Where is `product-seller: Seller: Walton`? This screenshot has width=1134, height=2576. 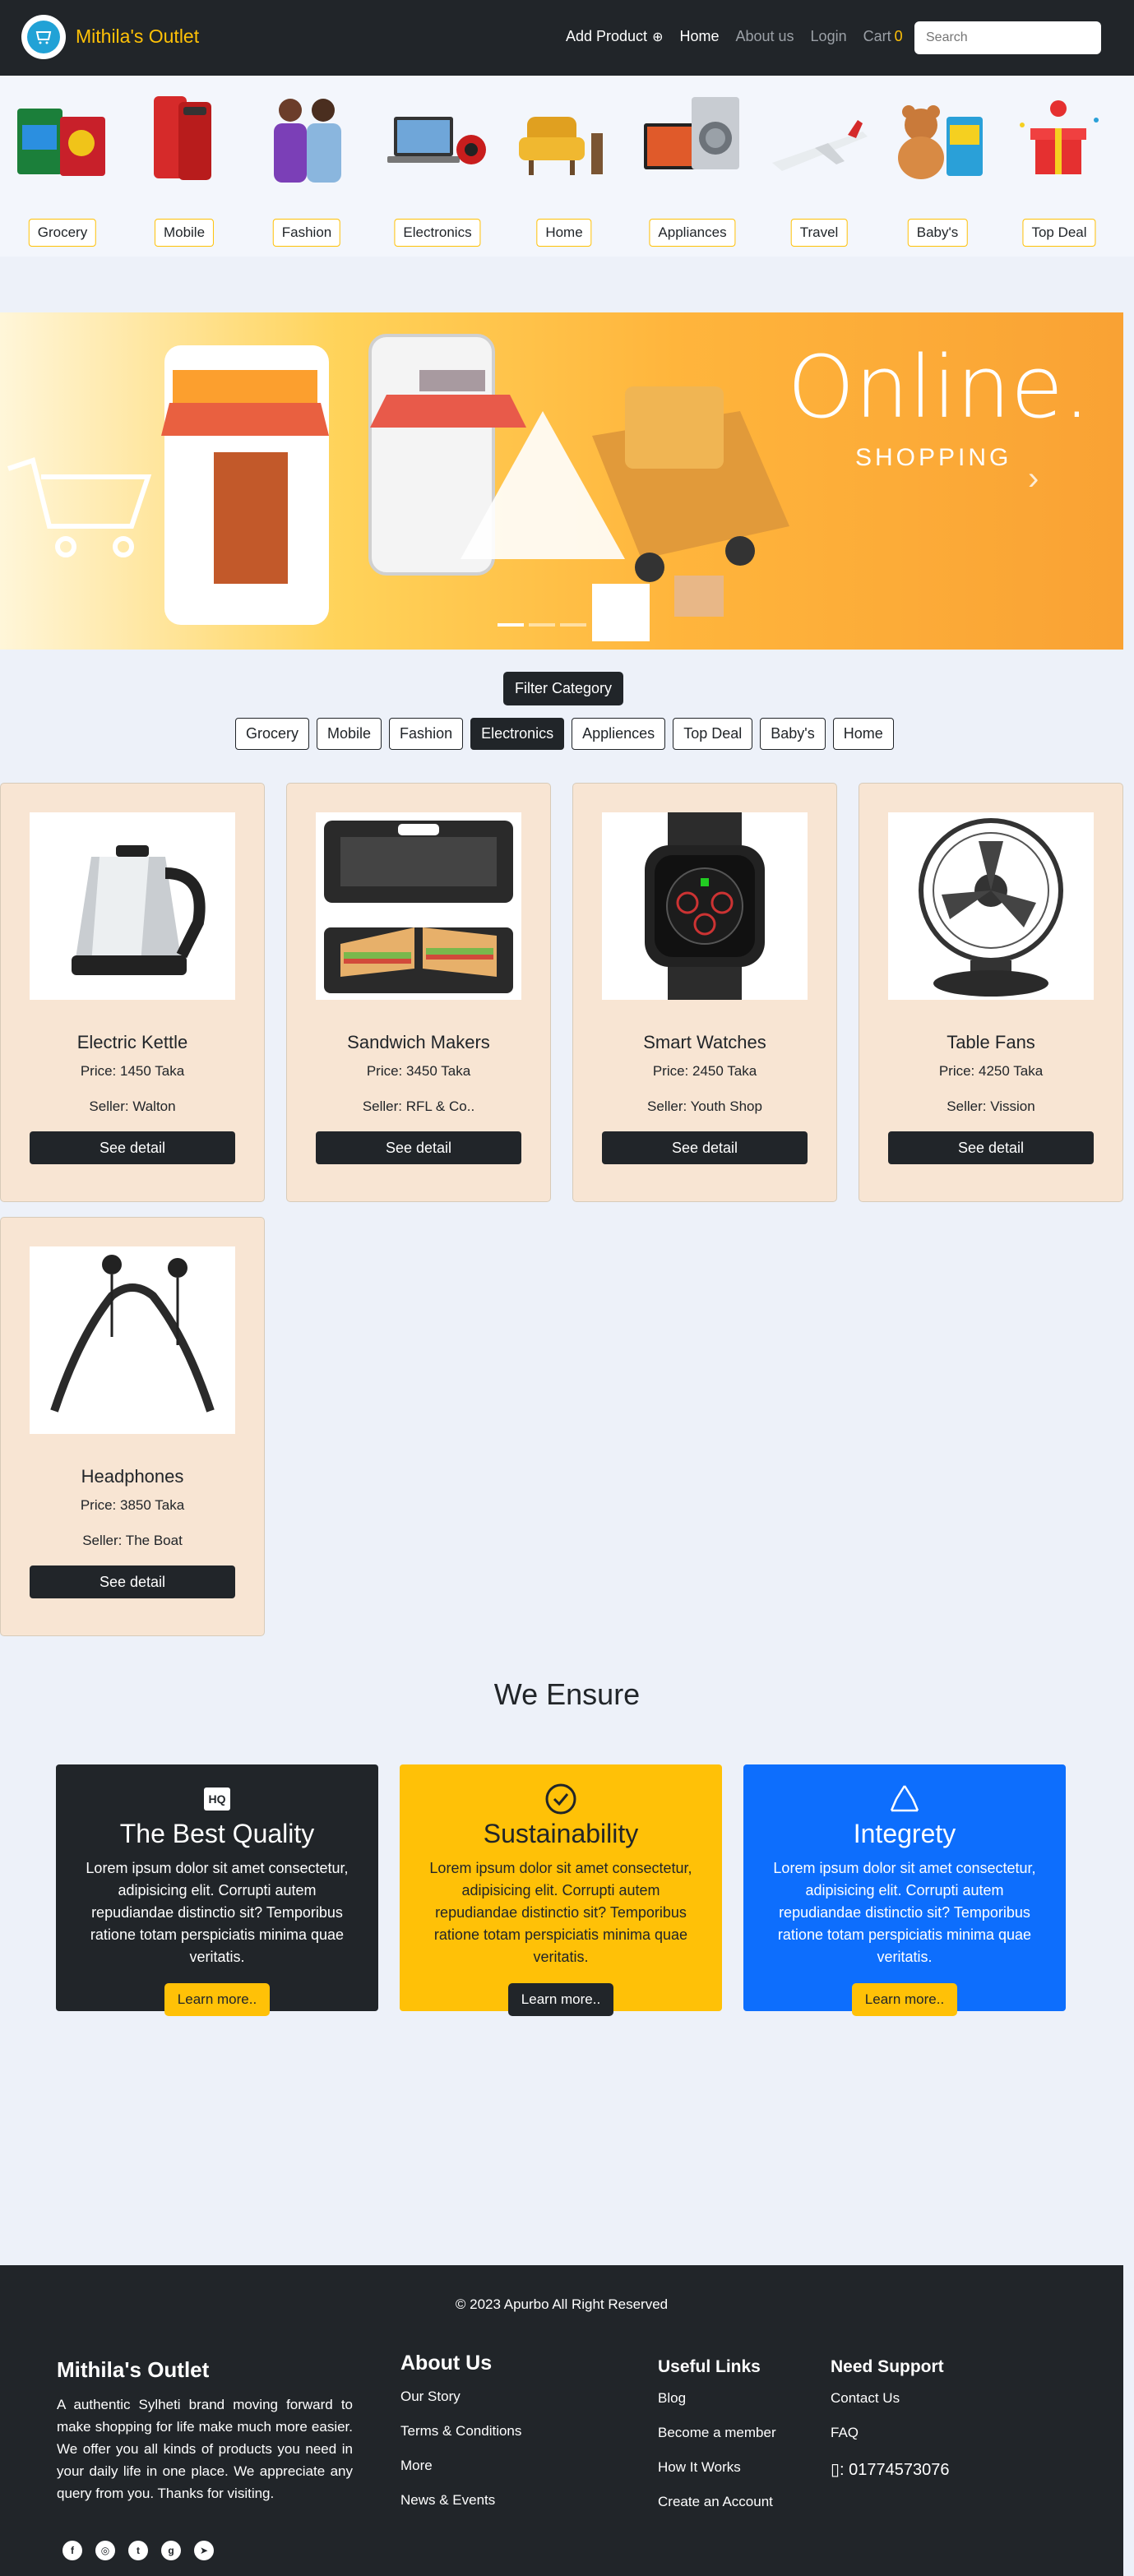
product-seller: Seller: Walton is located at coordinates (133, 1106).